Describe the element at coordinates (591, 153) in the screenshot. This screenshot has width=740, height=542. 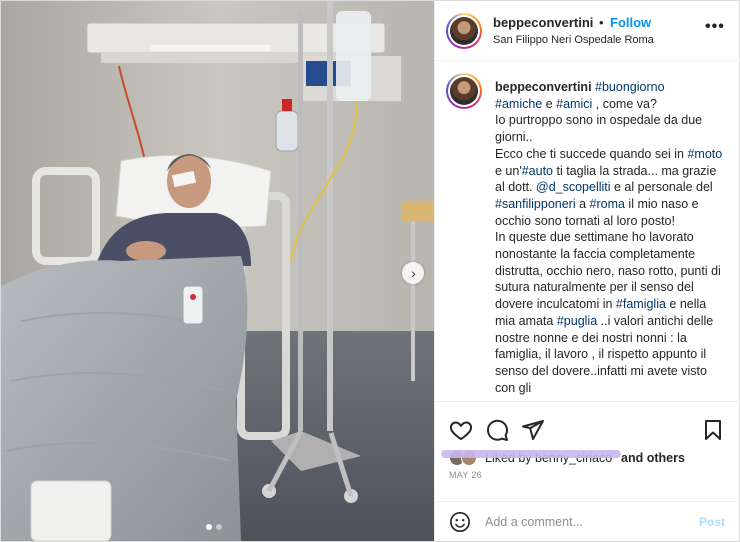
I see `caption-segment: Ecco che ti succede quando sei in` at that location.